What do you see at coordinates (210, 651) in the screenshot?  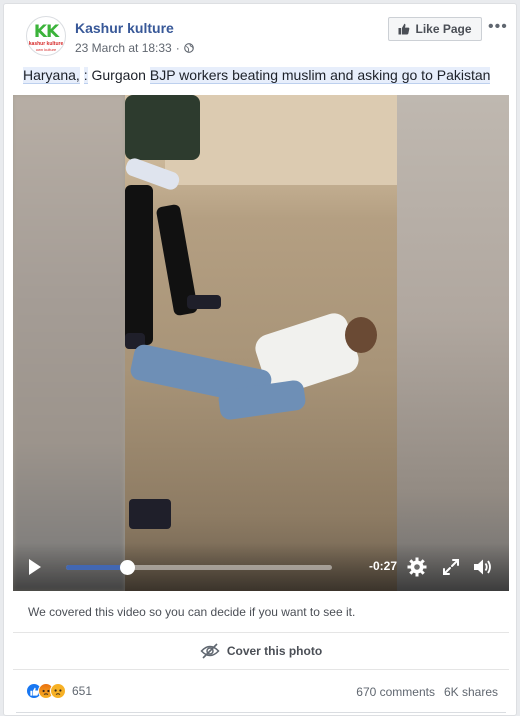 I see `eye-slash-icon` at bounding box center [210, 651].